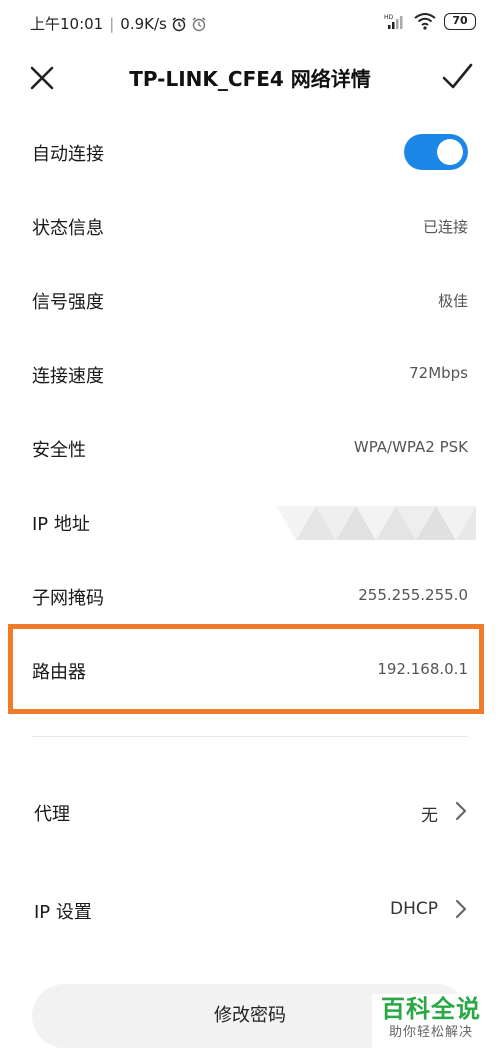 Image resolution: width=500 pixels, height=1056 pixels. I want to click on row-value: 已连接, so click(445, 227).